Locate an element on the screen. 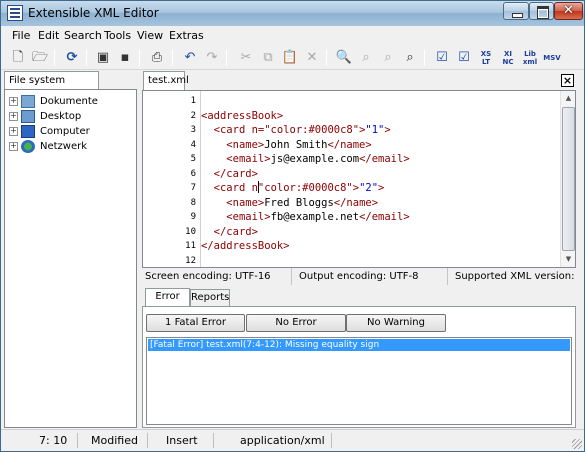  tab-error-list: Error List is located at coordinates (167, 303).